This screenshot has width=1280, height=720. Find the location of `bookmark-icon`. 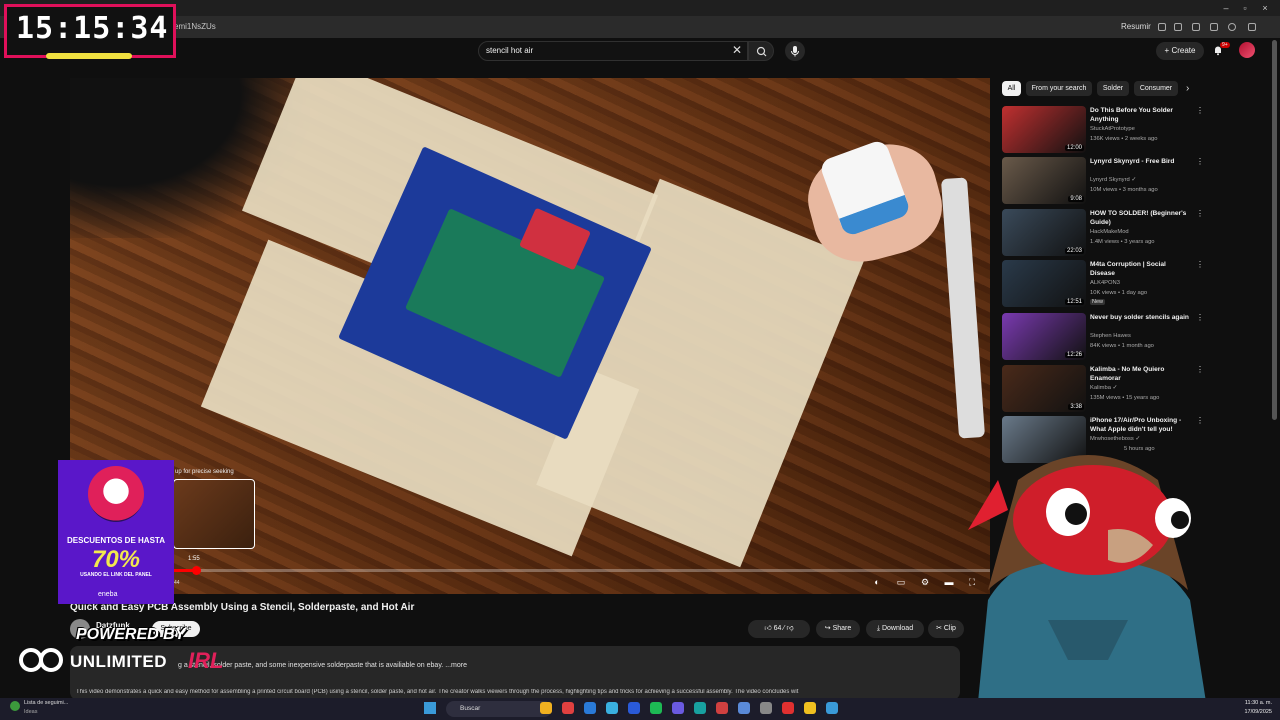

bookmark-icon is located at coordinates (1214, 27).